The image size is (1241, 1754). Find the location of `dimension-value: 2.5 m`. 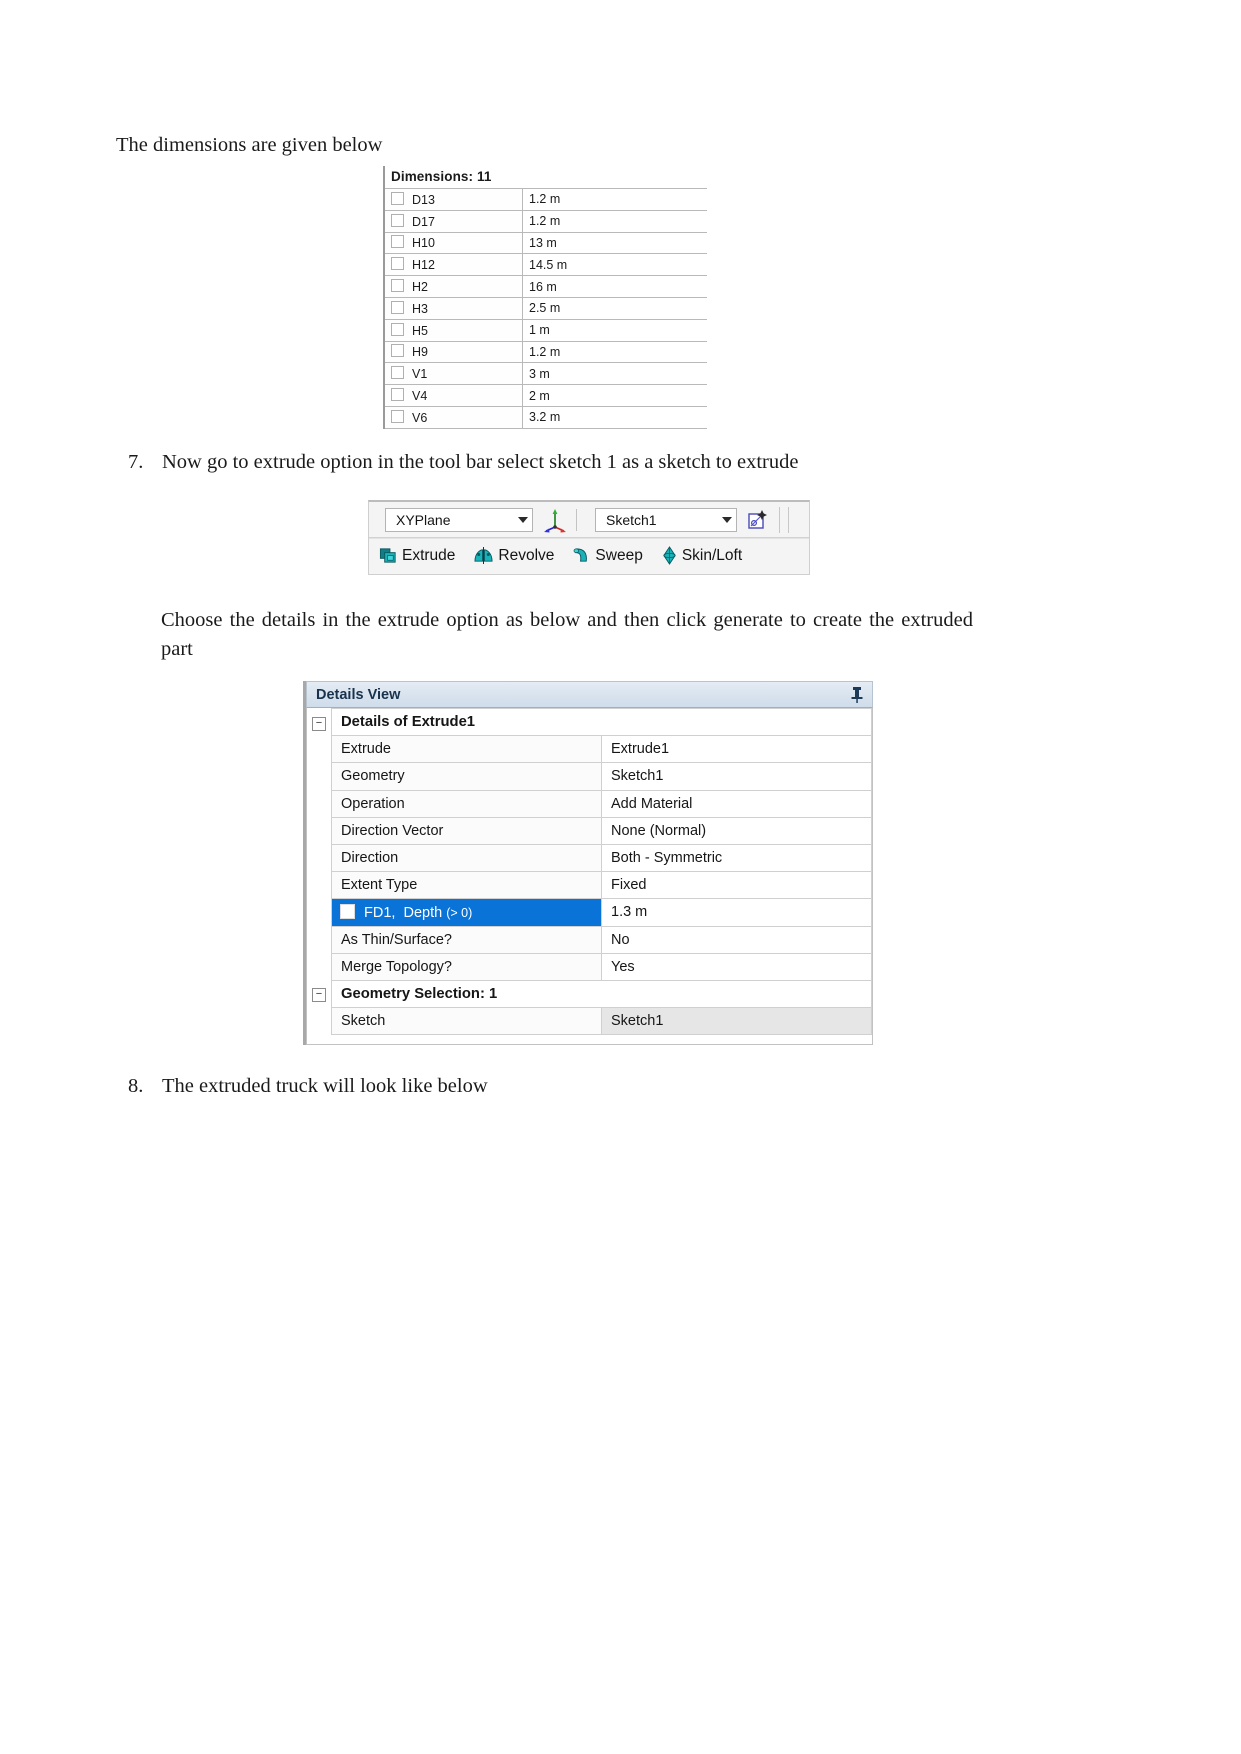

dimension-value: 2.5 m is located at coordinates (614, 308).